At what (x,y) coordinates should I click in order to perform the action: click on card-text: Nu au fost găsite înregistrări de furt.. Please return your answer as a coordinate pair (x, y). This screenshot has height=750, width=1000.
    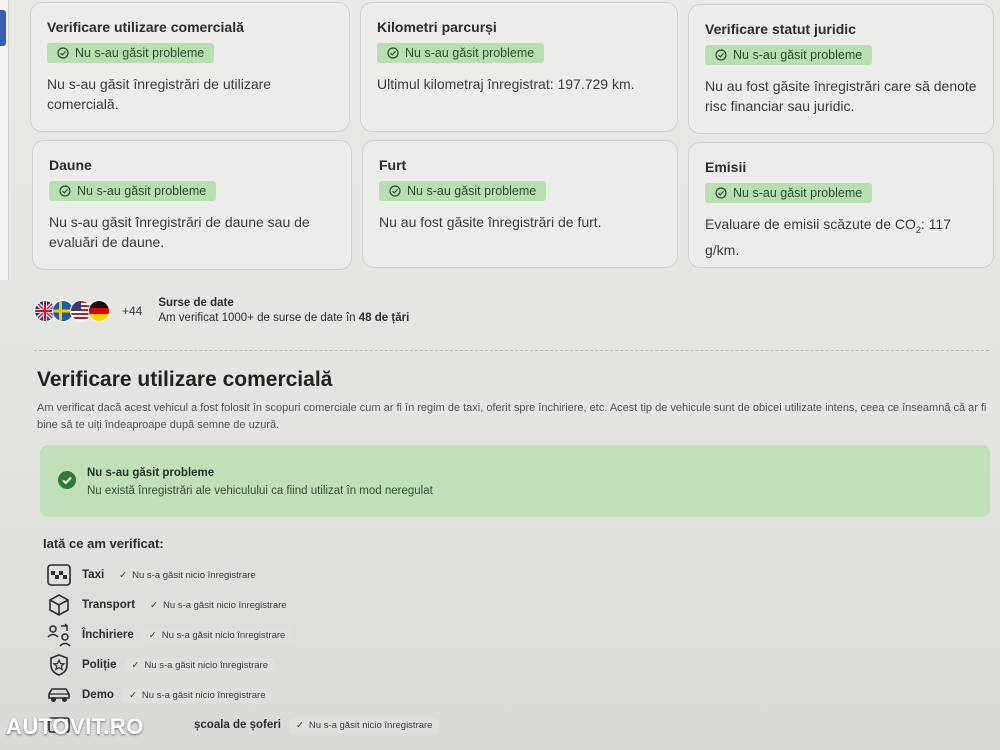
    Looking at the image, I should click on (490, 222).